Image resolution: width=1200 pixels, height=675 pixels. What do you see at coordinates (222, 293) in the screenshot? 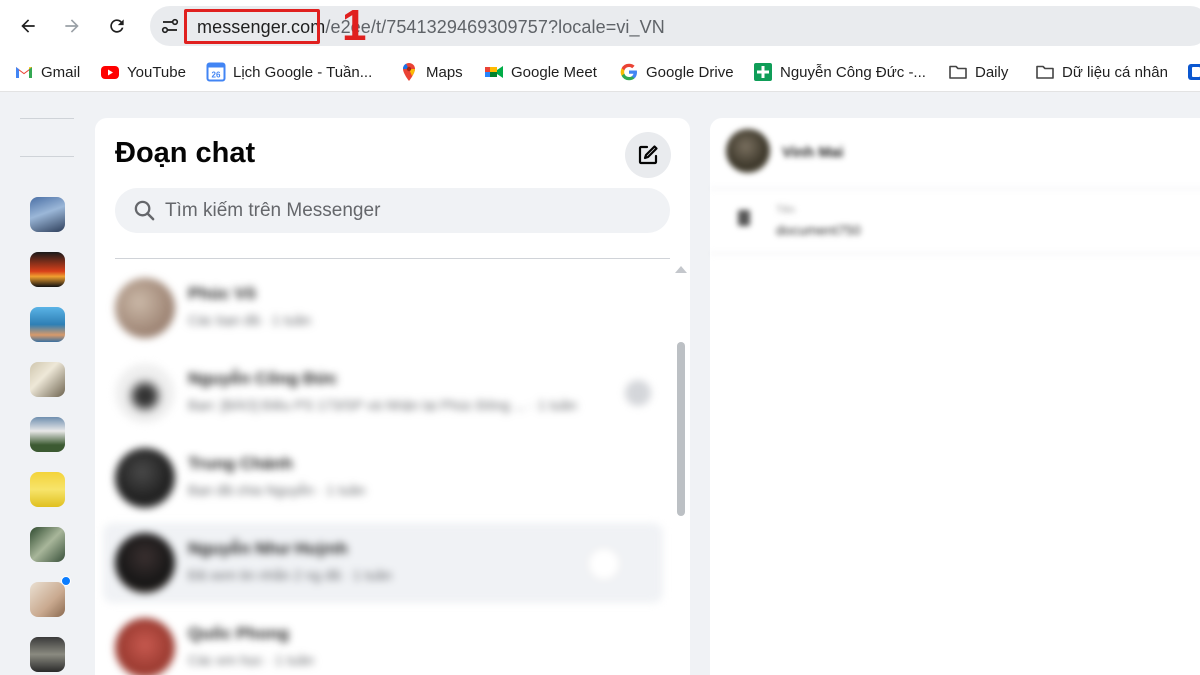
I see `conversation-name: Phúc Võ` at bounding box center [222, 293].